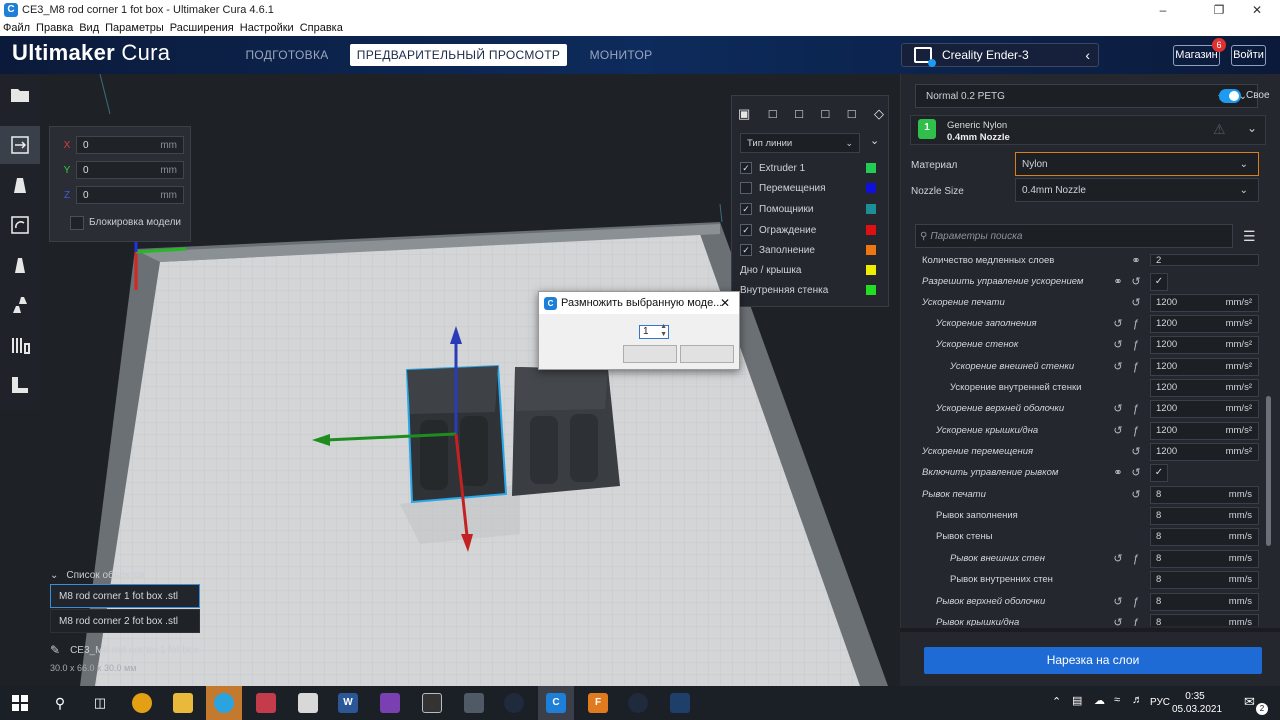  What do you see at coordinates (266, 703) in the screenshot?
I see `taskbar-app` at bounding box center [266, 703].